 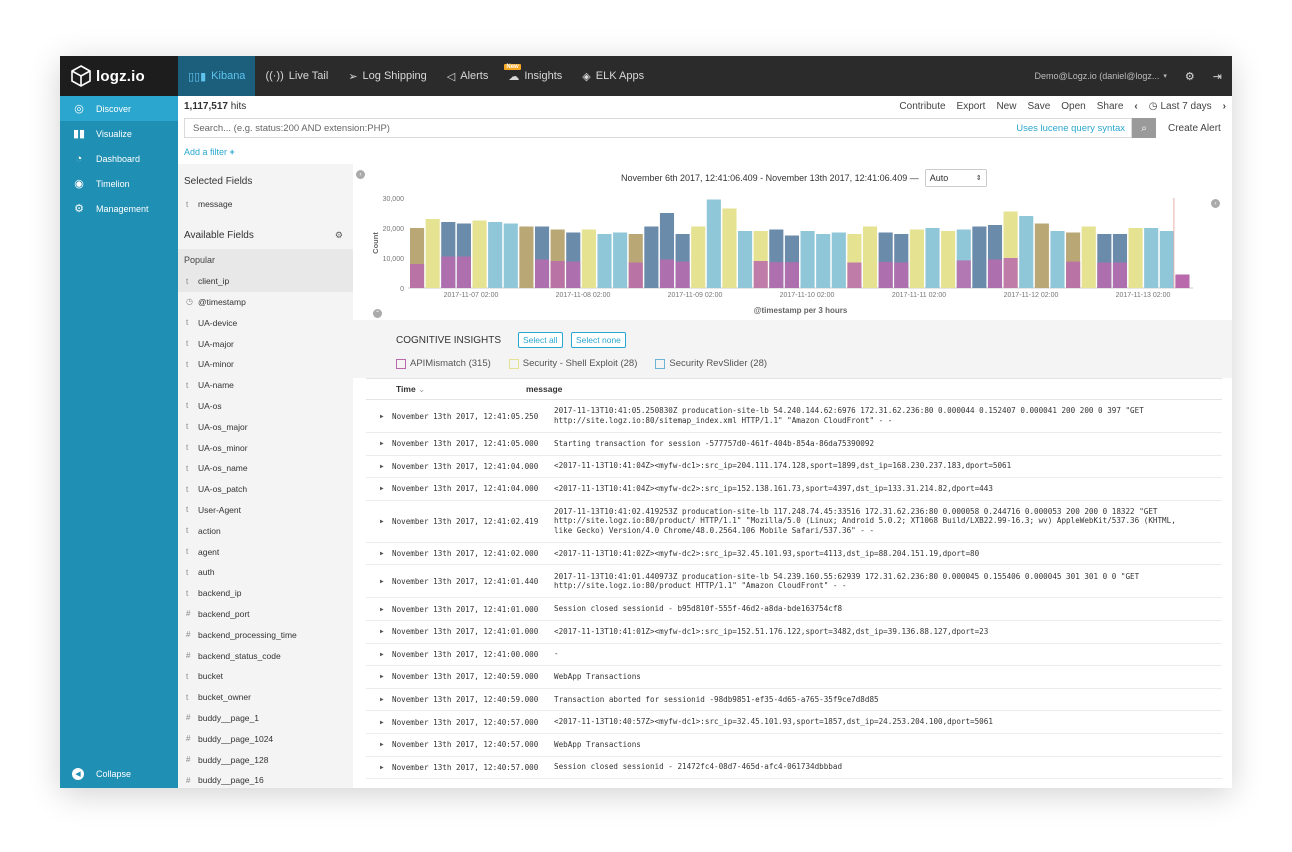 I want to click on field-item: # backend_port, so click(x=265, y=614).